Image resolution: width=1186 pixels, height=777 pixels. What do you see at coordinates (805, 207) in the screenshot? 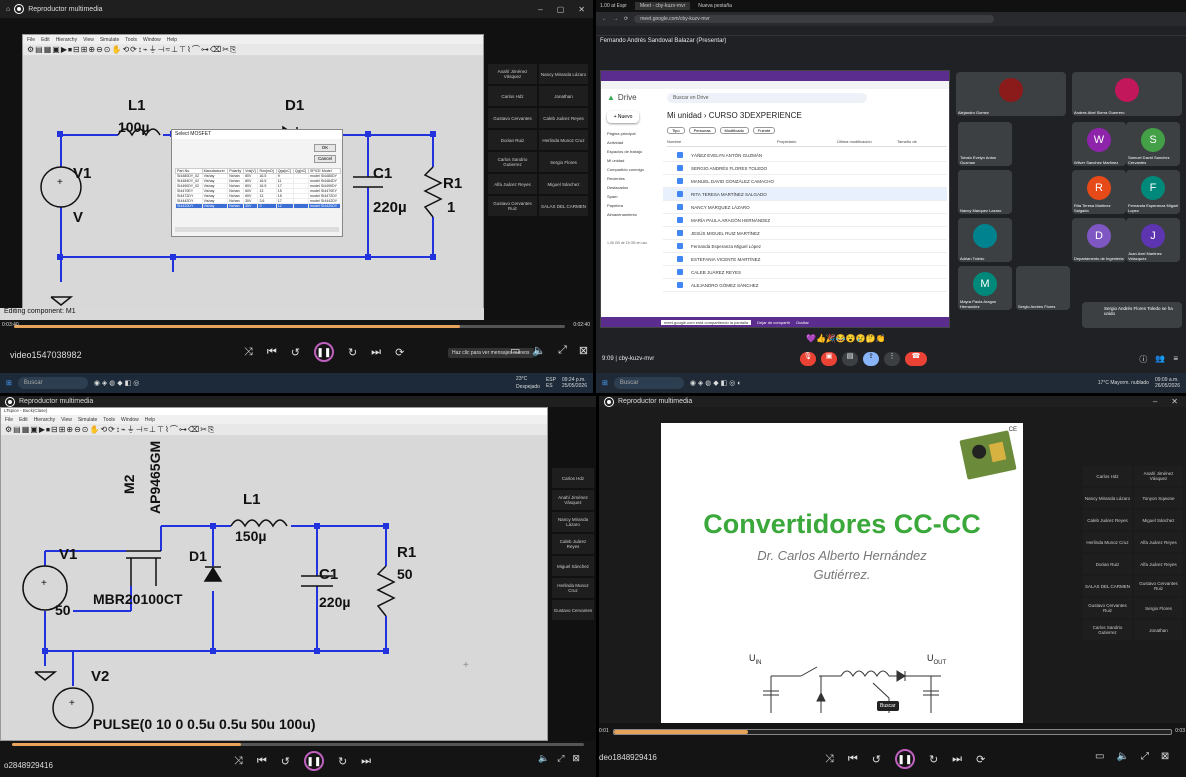
I see `file-row: NANCY MÁRQUEZ LÁZARO` at bounding box center [805, 207].